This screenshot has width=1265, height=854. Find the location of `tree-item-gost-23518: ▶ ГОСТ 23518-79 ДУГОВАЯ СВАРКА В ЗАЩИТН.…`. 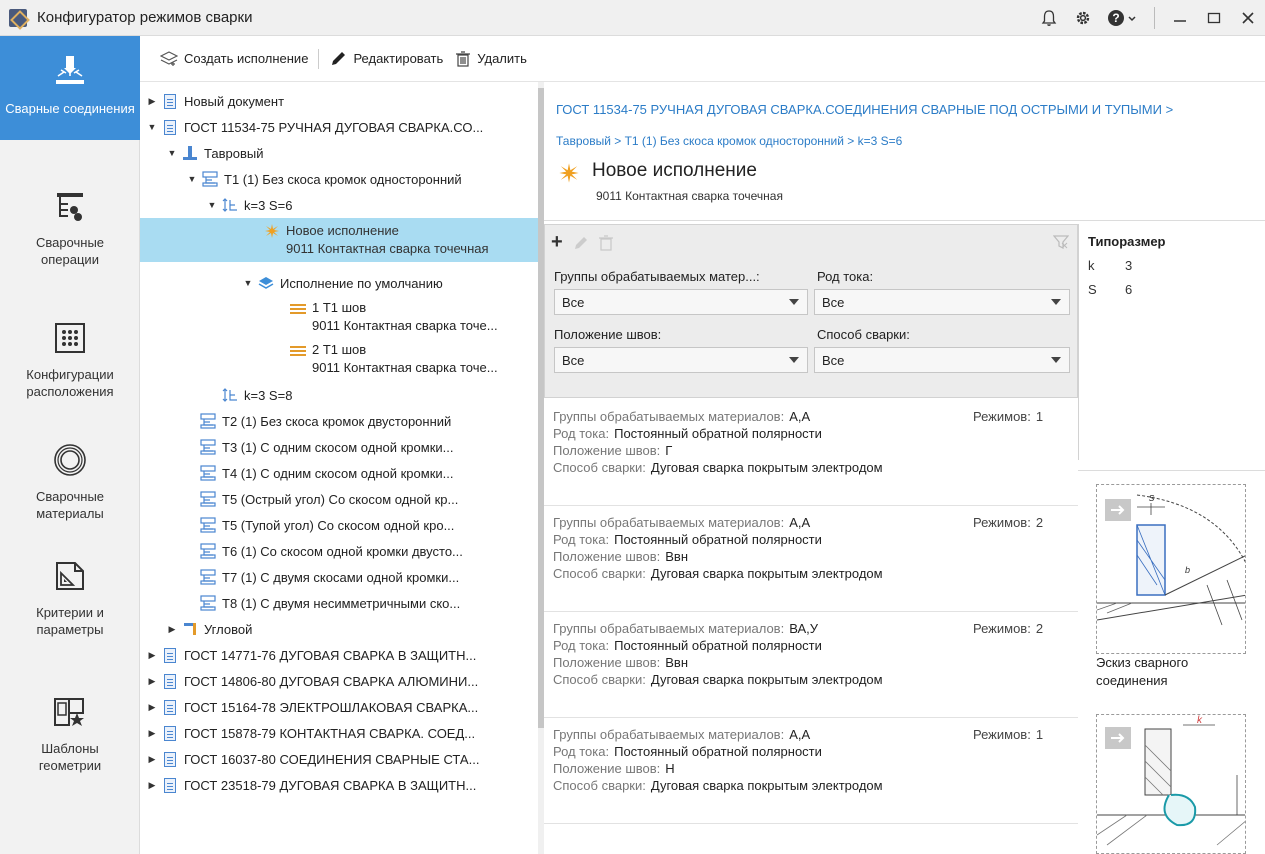

tree-item-gost-23518: ▶ ГОСТ 23518-79 ДУГОВАЯ СВАРКА В ЗАЩИТН.… is located at coordinates (339, 785).